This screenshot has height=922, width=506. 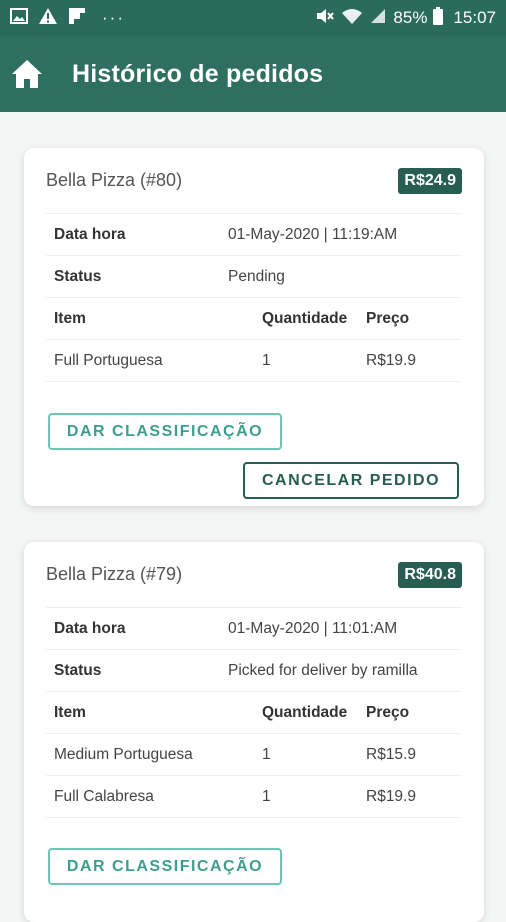 What do you see at coordinates (77, 18) in the screenshot?
I see `flipboard-icon` at bounding box center [77, 18].